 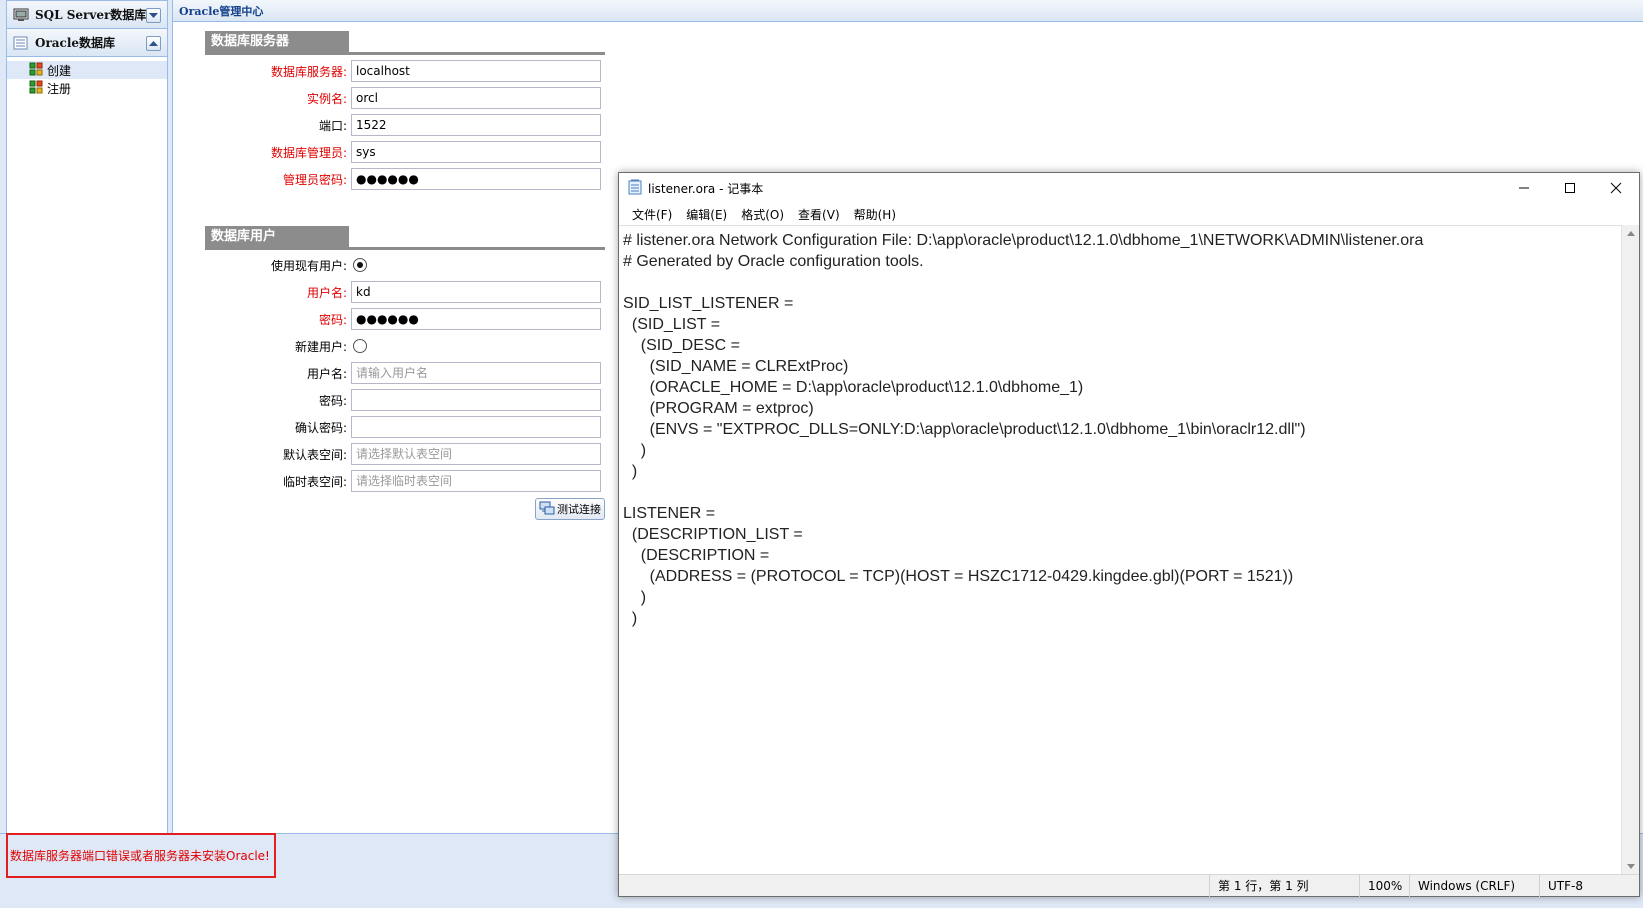 What do you see at coordinates (476, 454) in the screenshot?
I see `default-tablespace-select: 请选择默认表空间` at bounding box center [476, 454].